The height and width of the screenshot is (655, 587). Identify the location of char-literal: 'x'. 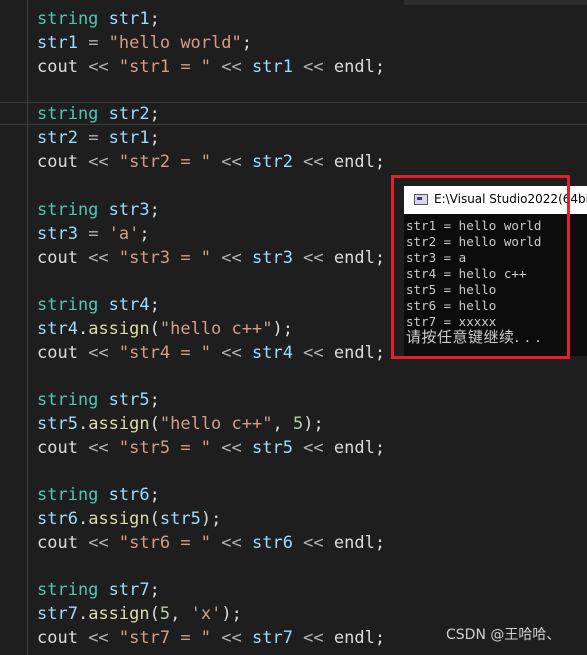
(206, 614).